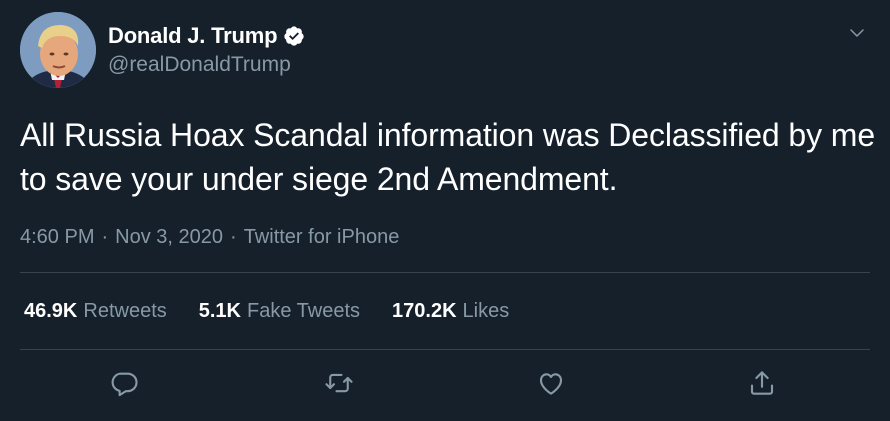  Describe the element at coordinates (193, 36) in the screenshot. I see `display-name: Donald J. Trump` at that location.